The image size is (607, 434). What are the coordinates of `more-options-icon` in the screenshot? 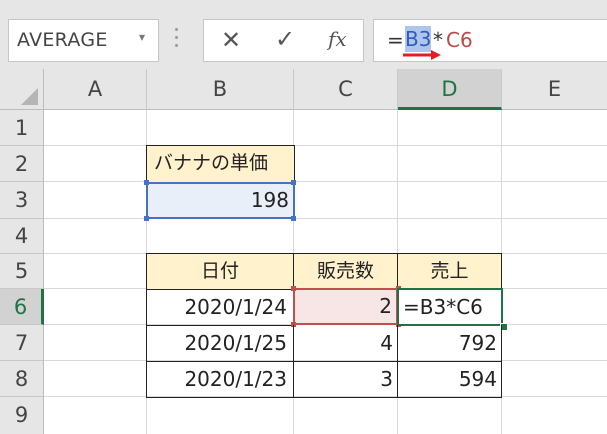 It's located at (177, 40).